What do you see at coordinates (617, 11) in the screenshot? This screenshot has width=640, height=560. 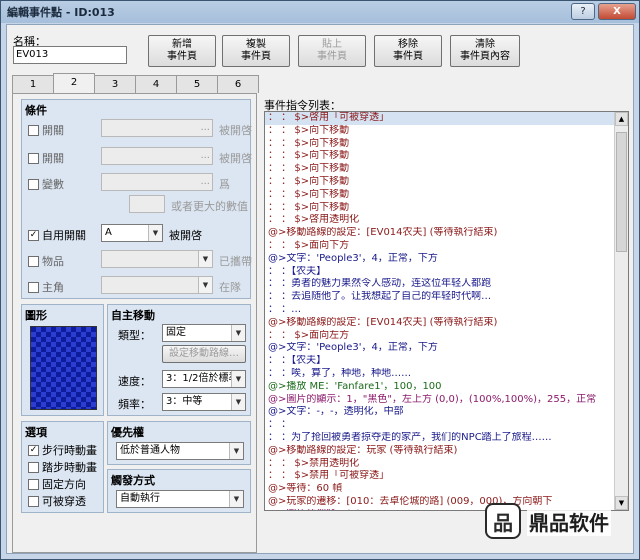 I see `close-button: X` at bounding box center [617, 11].